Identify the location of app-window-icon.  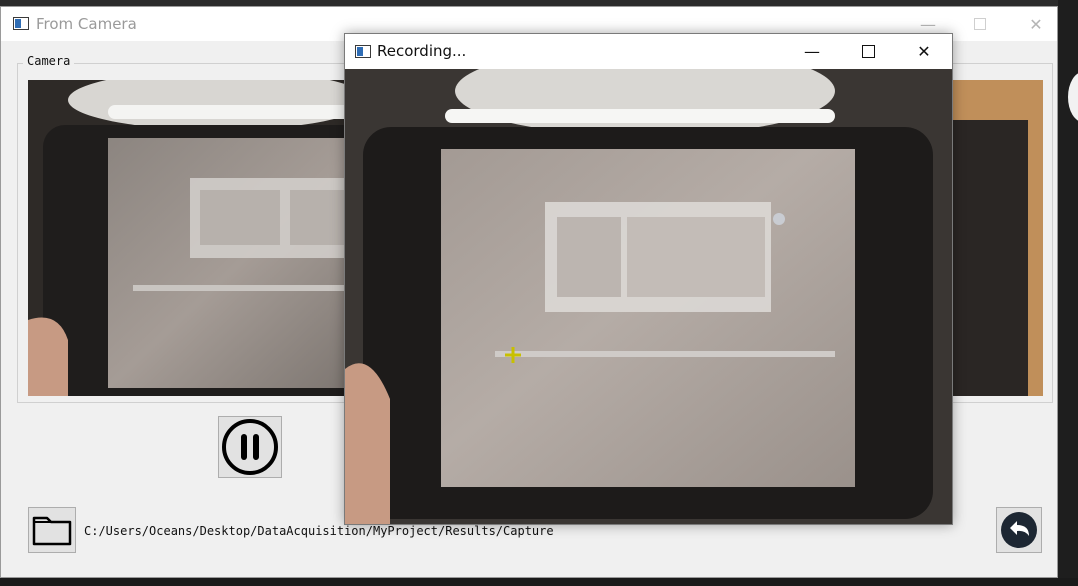
(21, 23).